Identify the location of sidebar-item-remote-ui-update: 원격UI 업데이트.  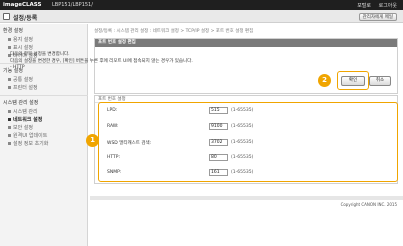
(27, 135).